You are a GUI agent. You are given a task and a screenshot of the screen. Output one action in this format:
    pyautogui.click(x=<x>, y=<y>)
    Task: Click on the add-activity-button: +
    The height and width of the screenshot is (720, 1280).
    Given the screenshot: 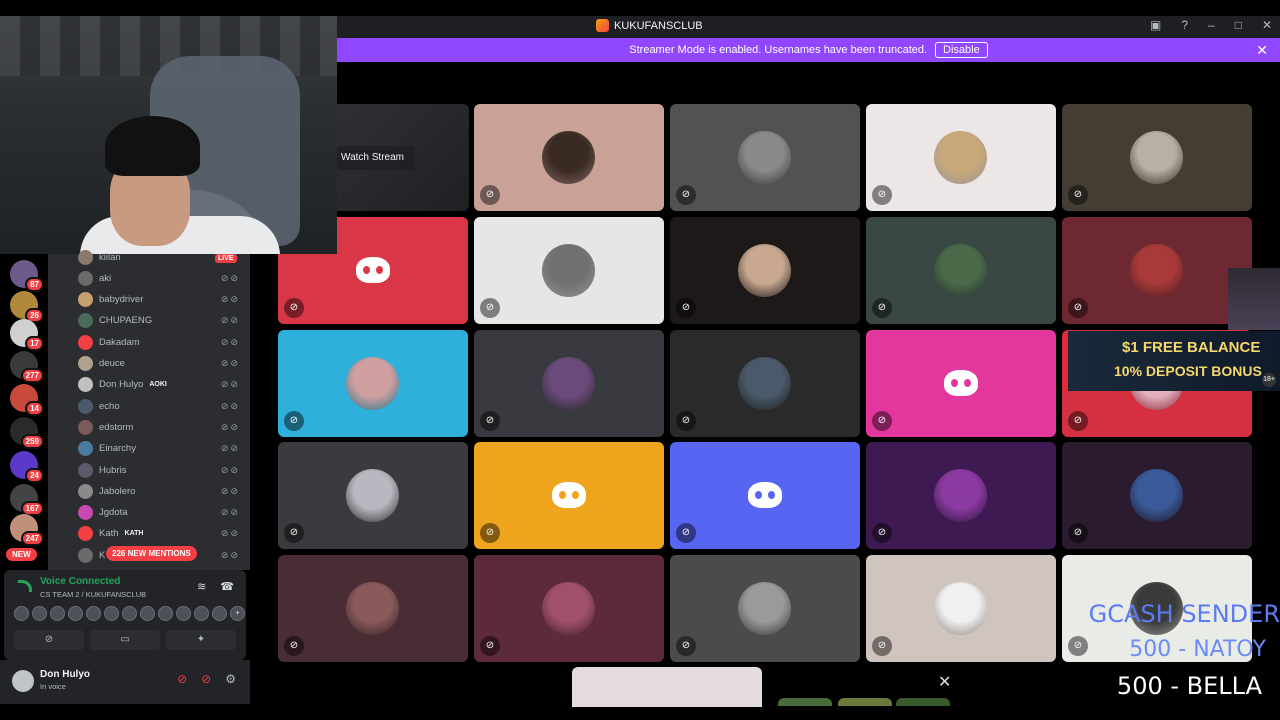 What is the action you would take?
    pyautogui.click(x=237, y=613)
    